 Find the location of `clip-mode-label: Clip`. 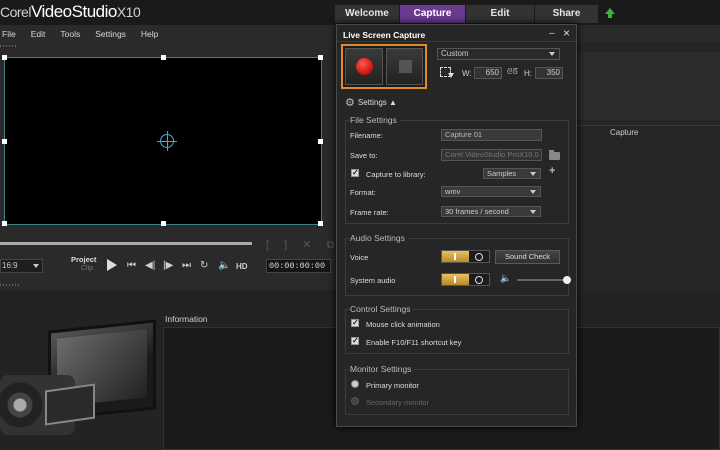

clip-mode-label: Clip is located at coordinates (87, 268).